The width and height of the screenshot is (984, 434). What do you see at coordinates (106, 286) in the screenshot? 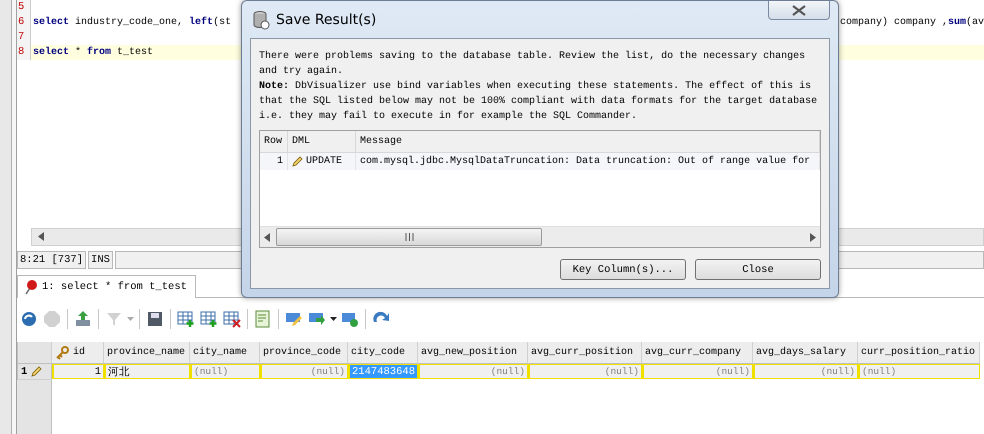
I see `result-tab: 1: select * from t_test` at bounding box center [106, 286].